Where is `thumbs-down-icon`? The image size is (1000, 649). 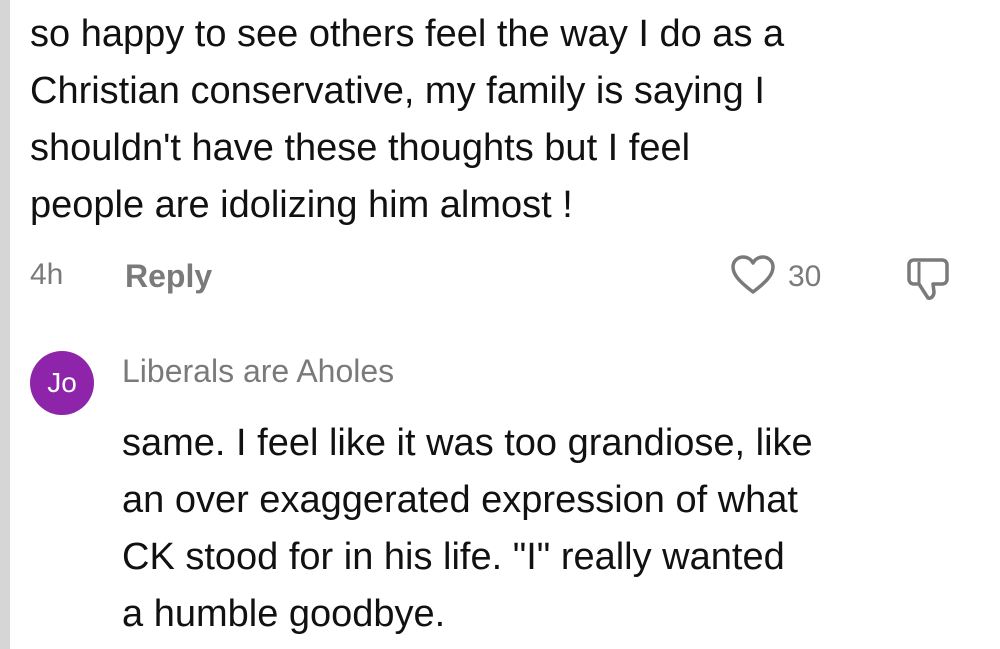 thumbs-down-icon is located at coordinates (928, 282).